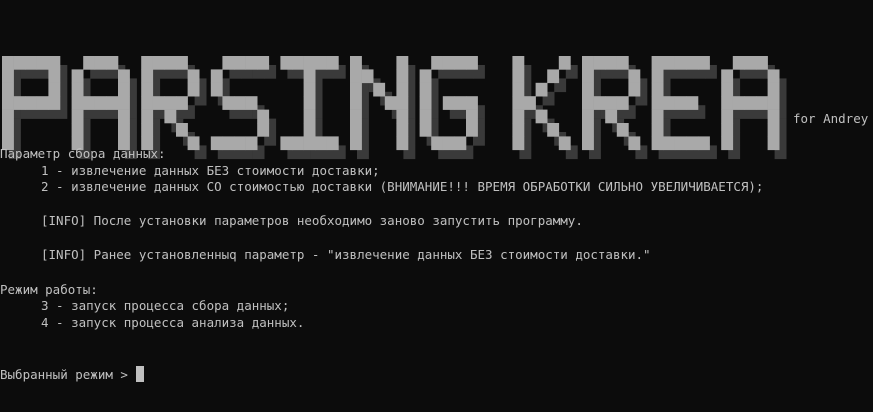  Describe the element at coordinates (165, 305) in the screenshot. I see `mode-option-3: 3 - запуск процесса сбора данных;` at that location.